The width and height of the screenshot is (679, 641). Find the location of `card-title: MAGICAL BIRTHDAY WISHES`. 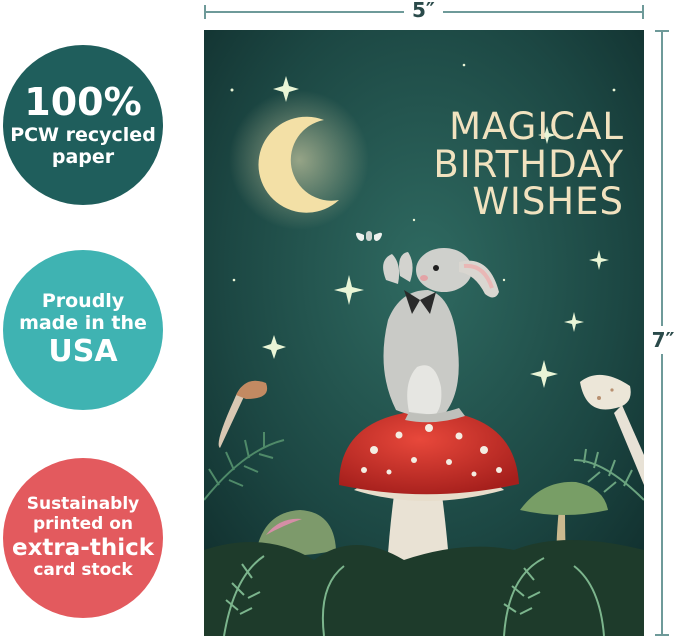

card-title: MAGICAL BIRTHDAY WISHES is located at coordinates (489, 164).